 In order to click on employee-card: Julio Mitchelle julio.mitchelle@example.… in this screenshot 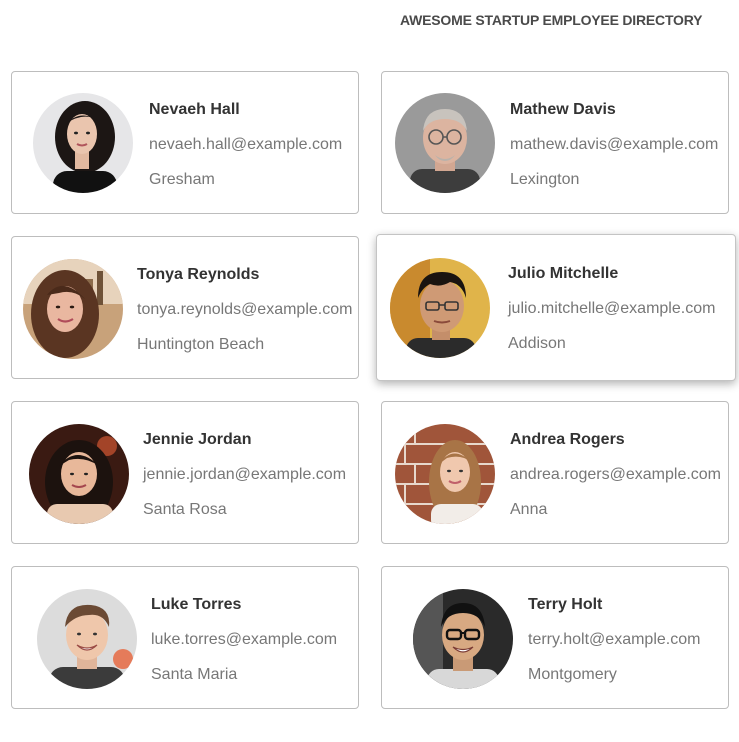, I will do `click(556, 307)`.